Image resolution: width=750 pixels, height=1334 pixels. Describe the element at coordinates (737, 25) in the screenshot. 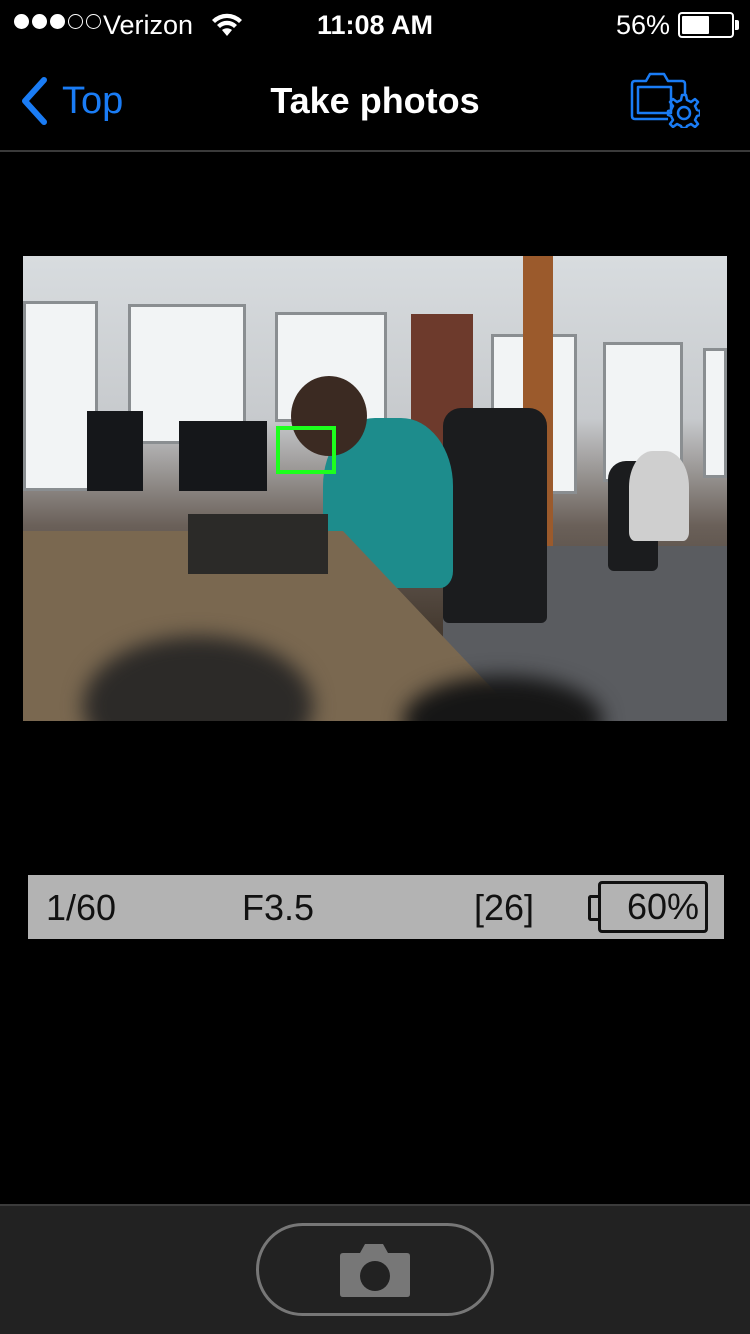

I see `battery-tip` at that location.